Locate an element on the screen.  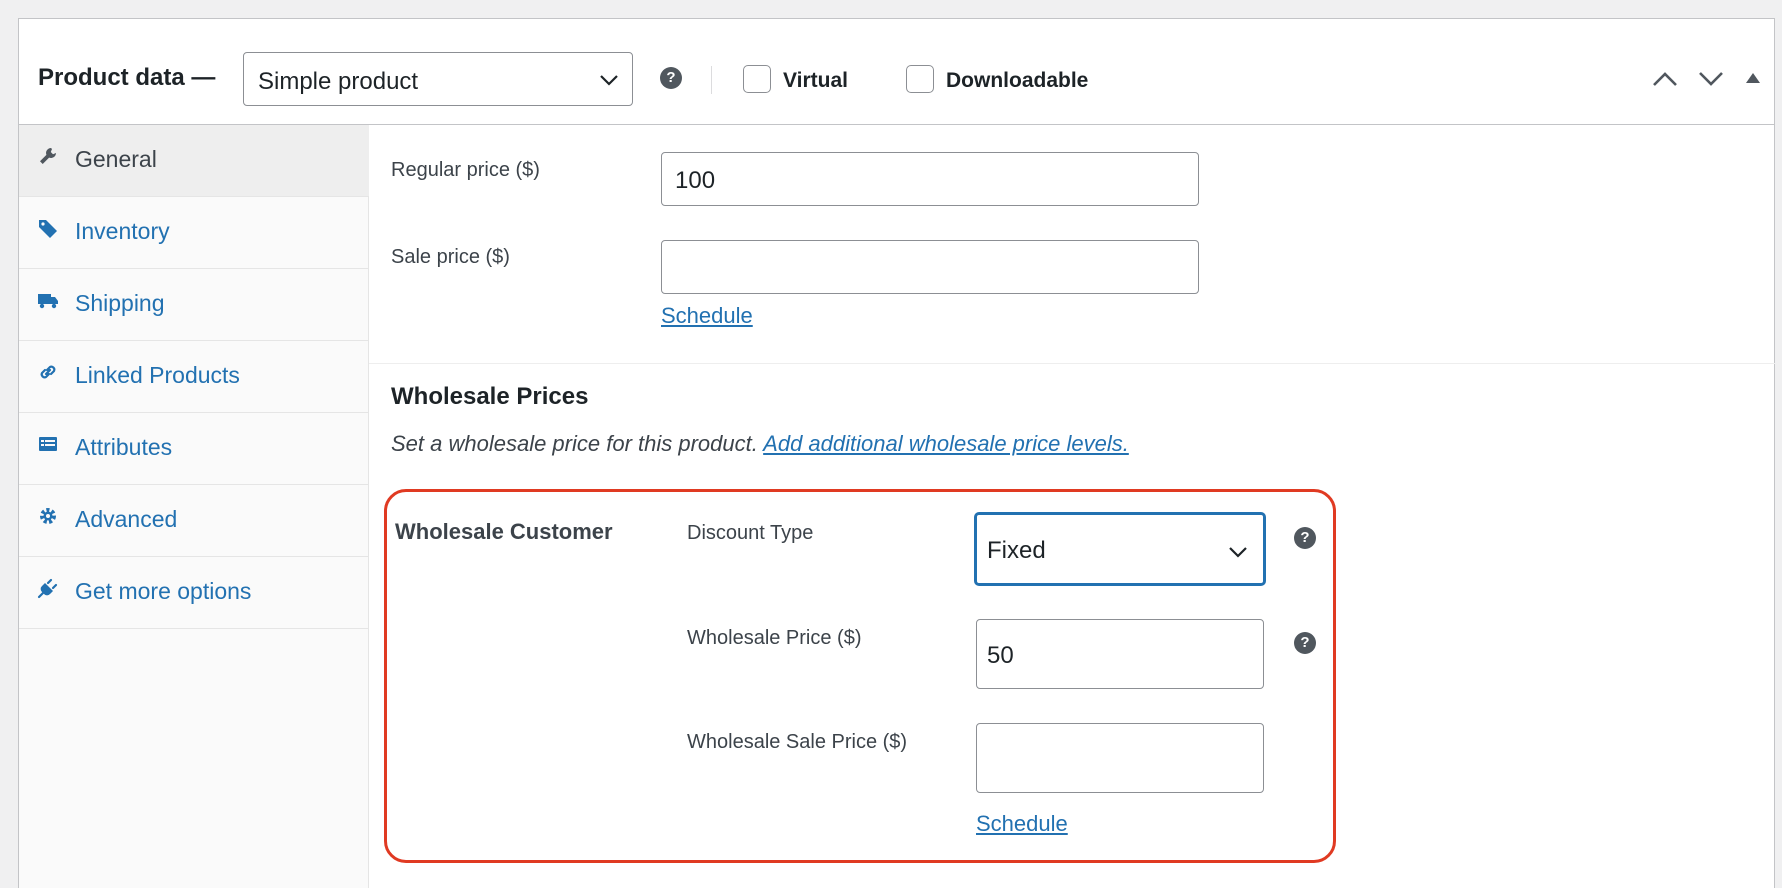
discount-type-value: Fixed is located at coordinates (1016, 550).